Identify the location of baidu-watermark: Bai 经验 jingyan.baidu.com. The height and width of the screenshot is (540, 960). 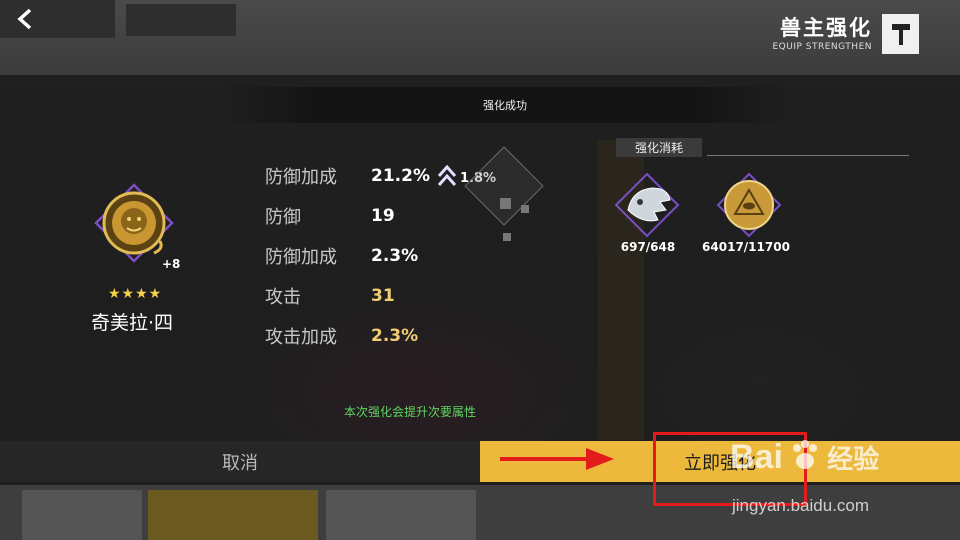
(840, 483).